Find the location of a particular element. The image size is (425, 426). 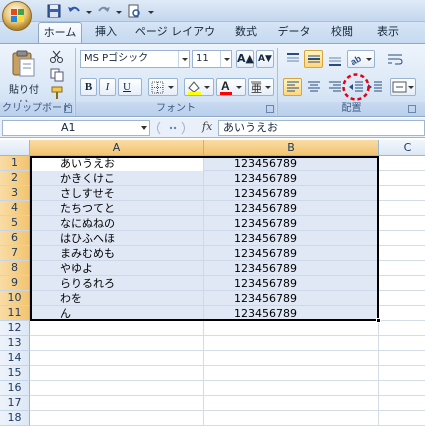

row-header: 18 is located at coordinates (15, 418).